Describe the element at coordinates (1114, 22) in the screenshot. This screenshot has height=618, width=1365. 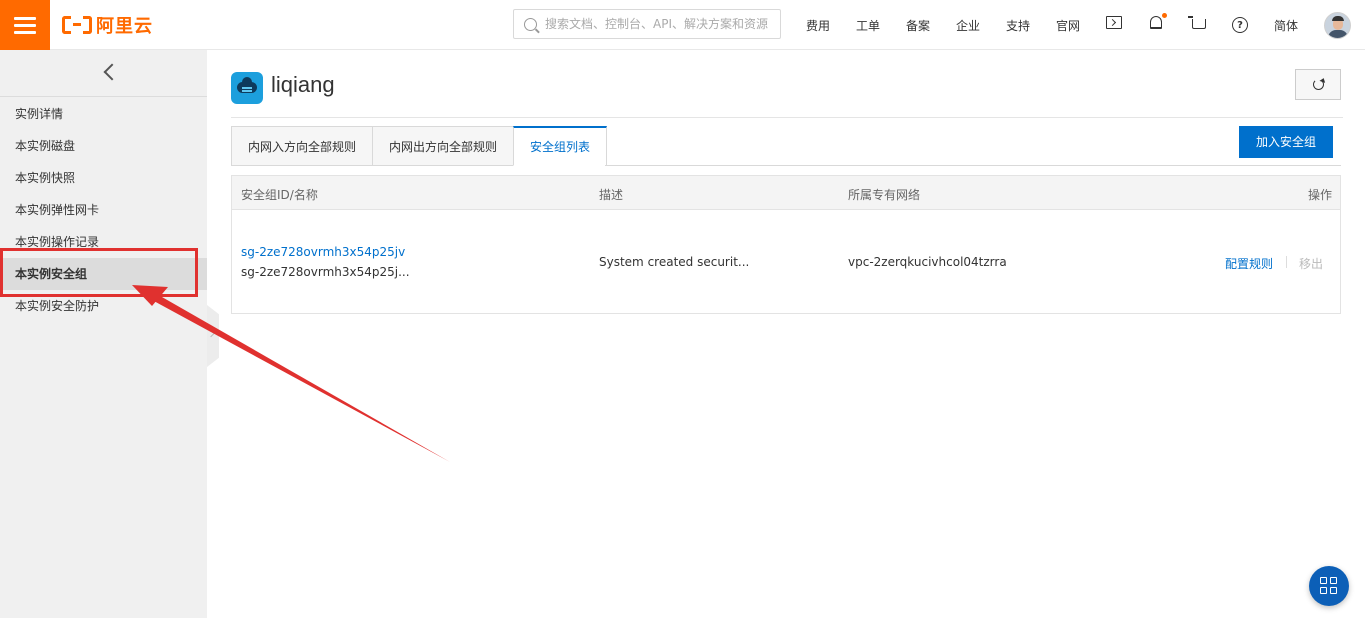
I see `terminal-icon` at that location.